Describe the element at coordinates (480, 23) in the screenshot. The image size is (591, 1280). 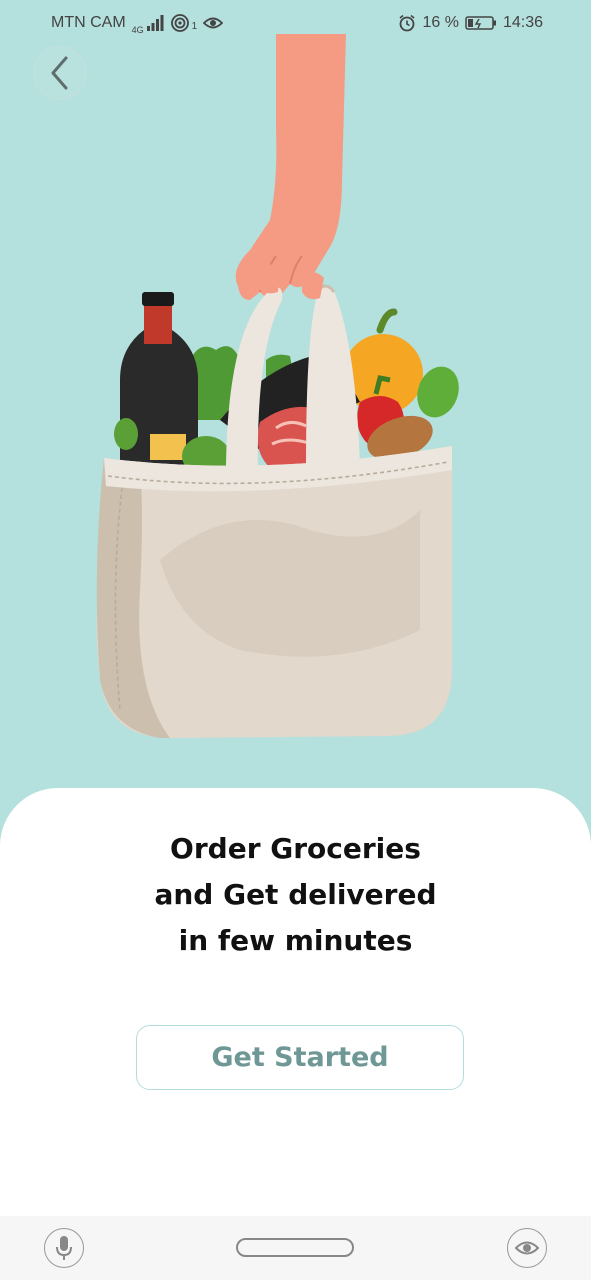
I see `battery-icon` at that location.